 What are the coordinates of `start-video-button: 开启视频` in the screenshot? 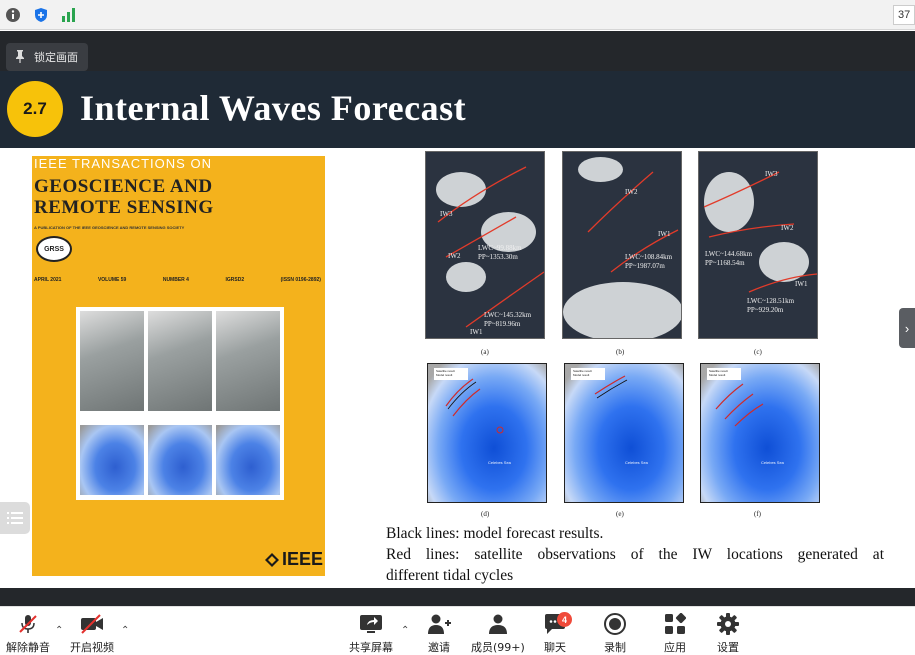 It's located at (92, 633).